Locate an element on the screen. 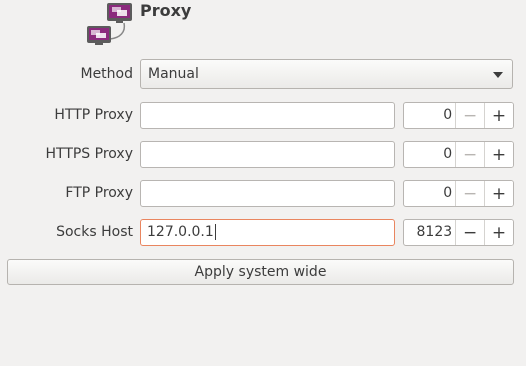 This screenshot has width=526, height=366. socks-port-value: 8123 is located at coordinates (429, 232).